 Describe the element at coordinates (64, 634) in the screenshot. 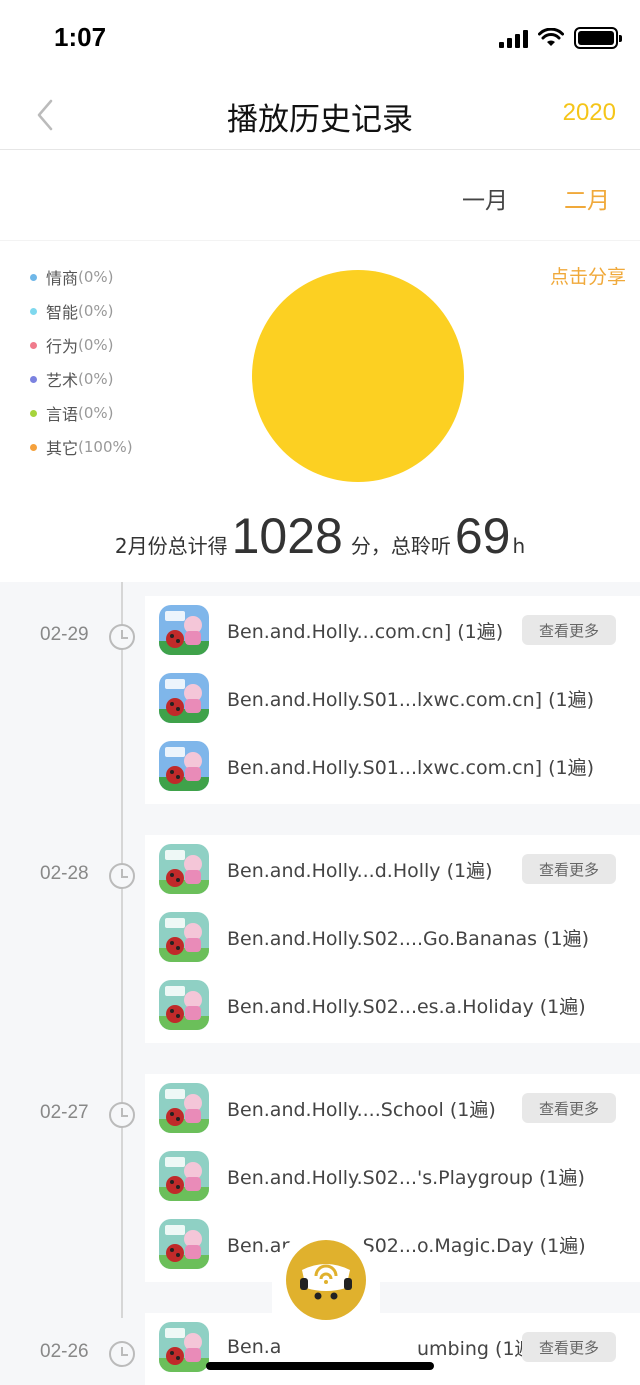

I see `history-date: 02-29` at that location.